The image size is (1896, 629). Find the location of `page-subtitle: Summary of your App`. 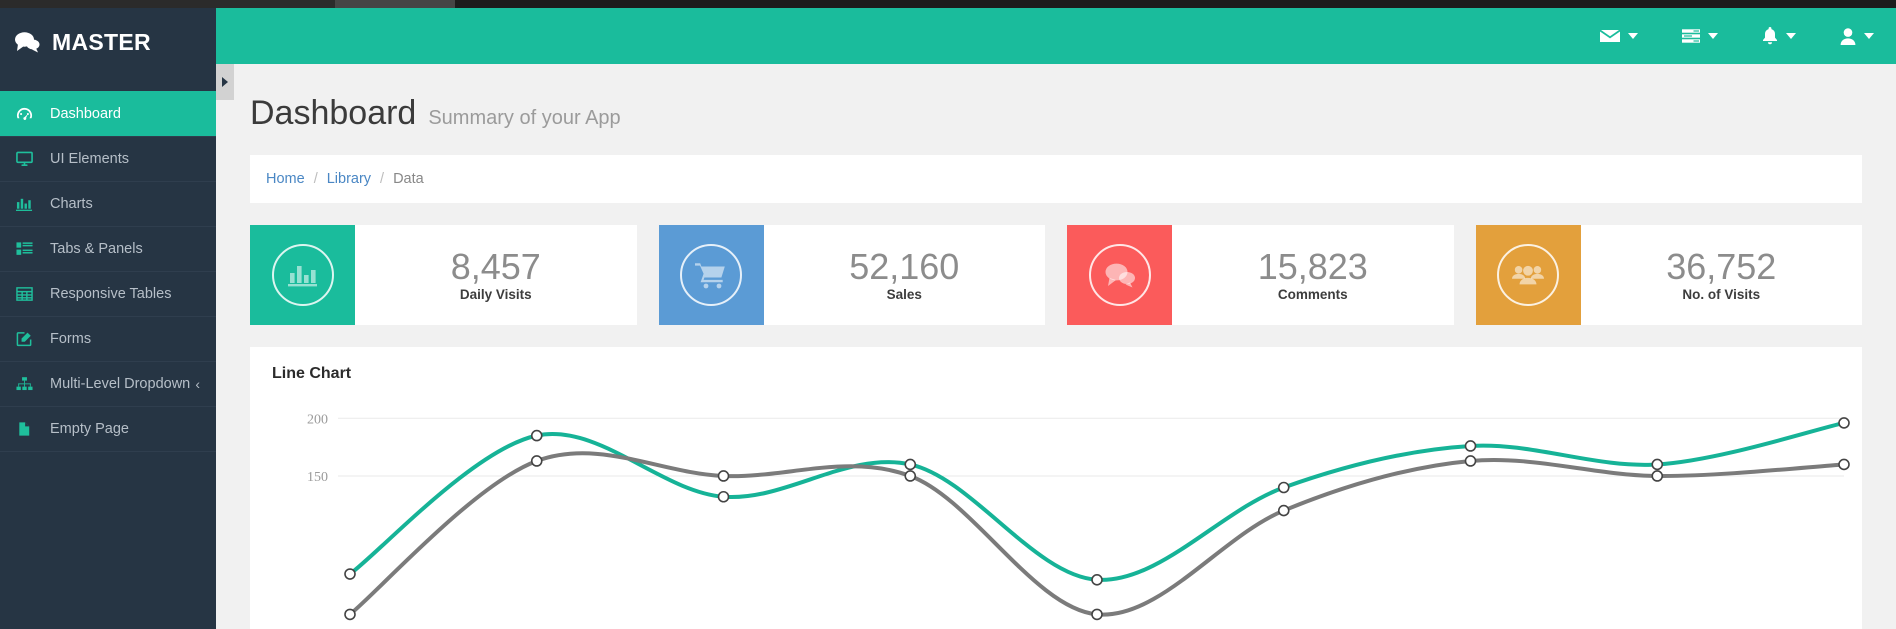

page-subtitle: Summary of your App is located at coordinates (524, 118).